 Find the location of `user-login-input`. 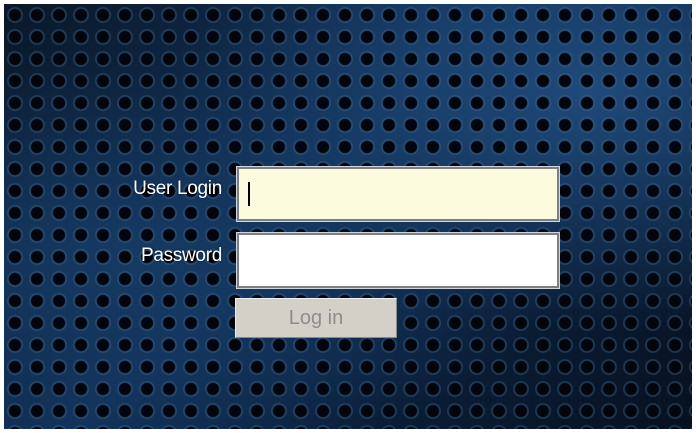

user-login-input is located at coordinates (398, 194).